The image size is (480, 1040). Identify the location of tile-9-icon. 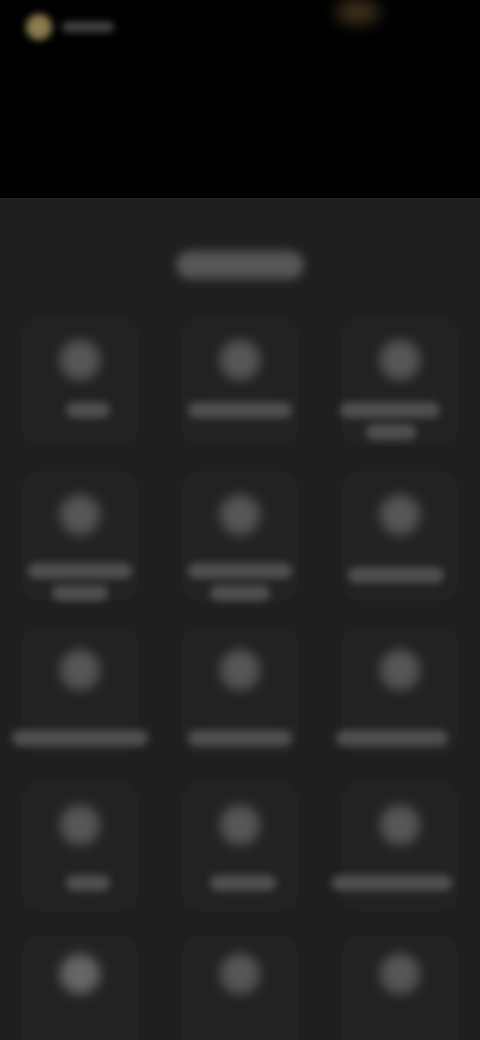
(400, 670).